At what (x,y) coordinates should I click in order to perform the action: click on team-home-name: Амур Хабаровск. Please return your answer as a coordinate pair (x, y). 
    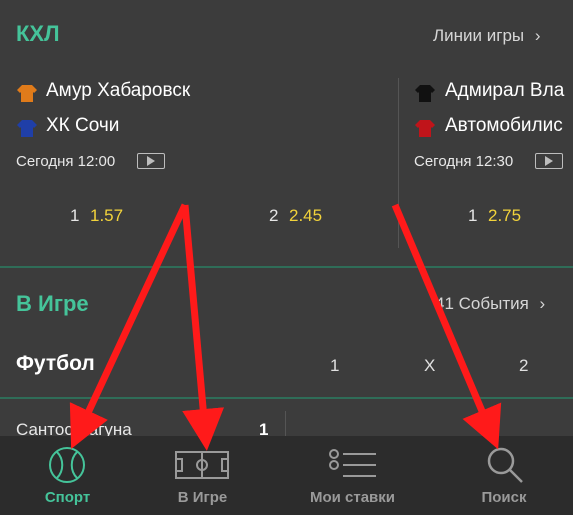
    Looking at the image, I should click on (118, 90).